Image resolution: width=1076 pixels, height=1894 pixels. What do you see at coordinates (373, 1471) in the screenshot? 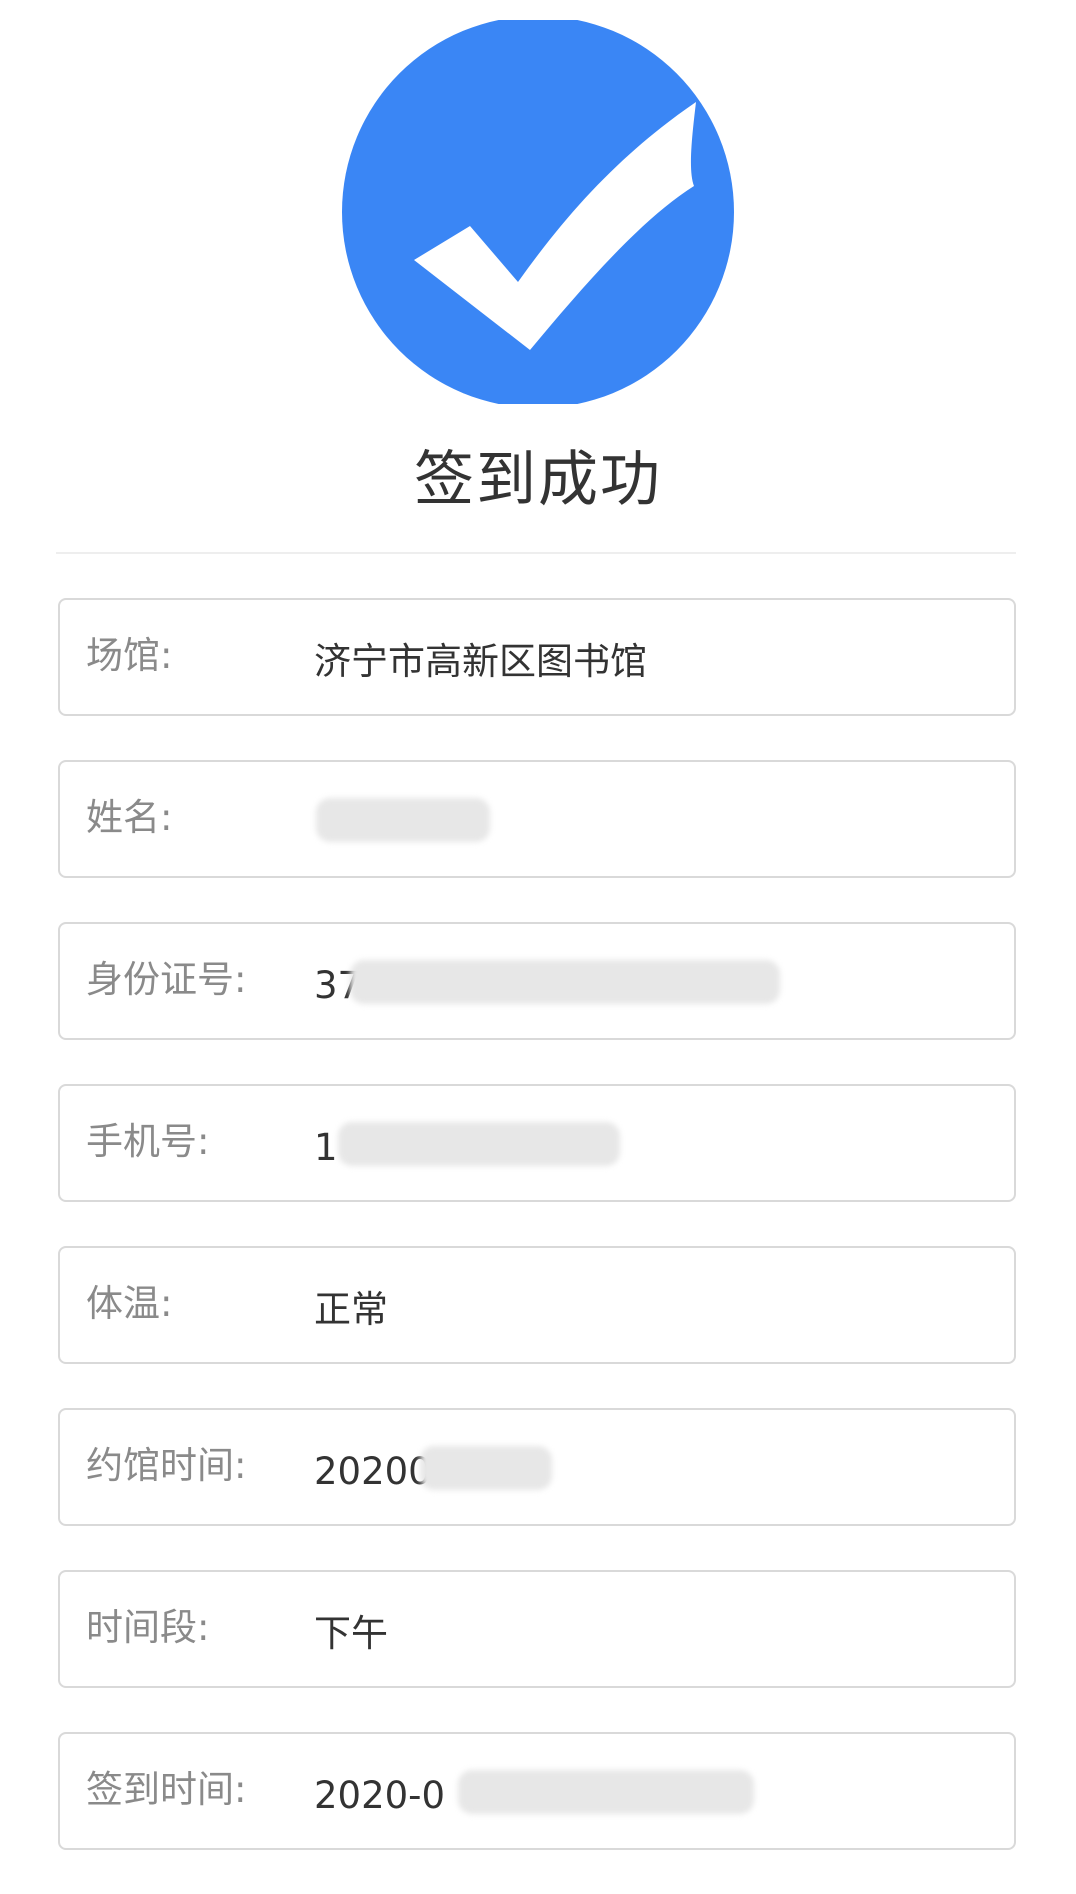
I see `booking-date-value: 20200` at bounding box center [373, 1471].